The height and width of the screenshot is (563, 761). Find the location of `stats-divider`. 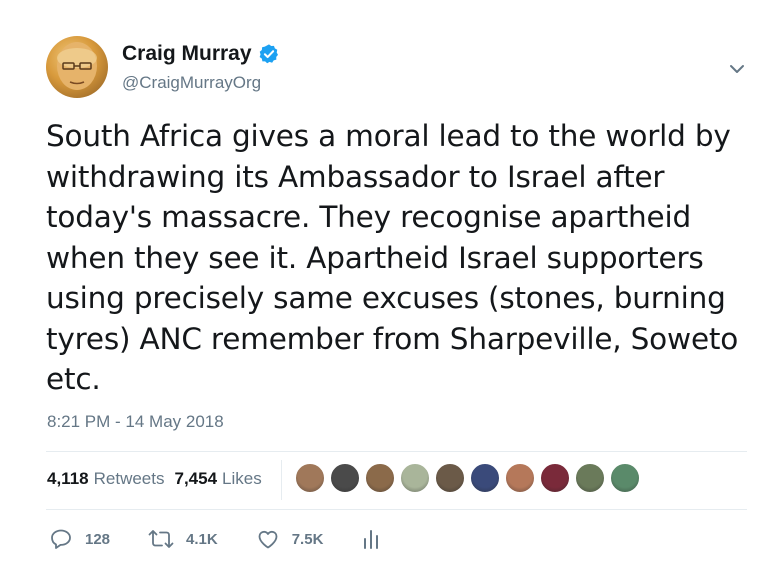

stats-divider is located at coordinates (281, 480).